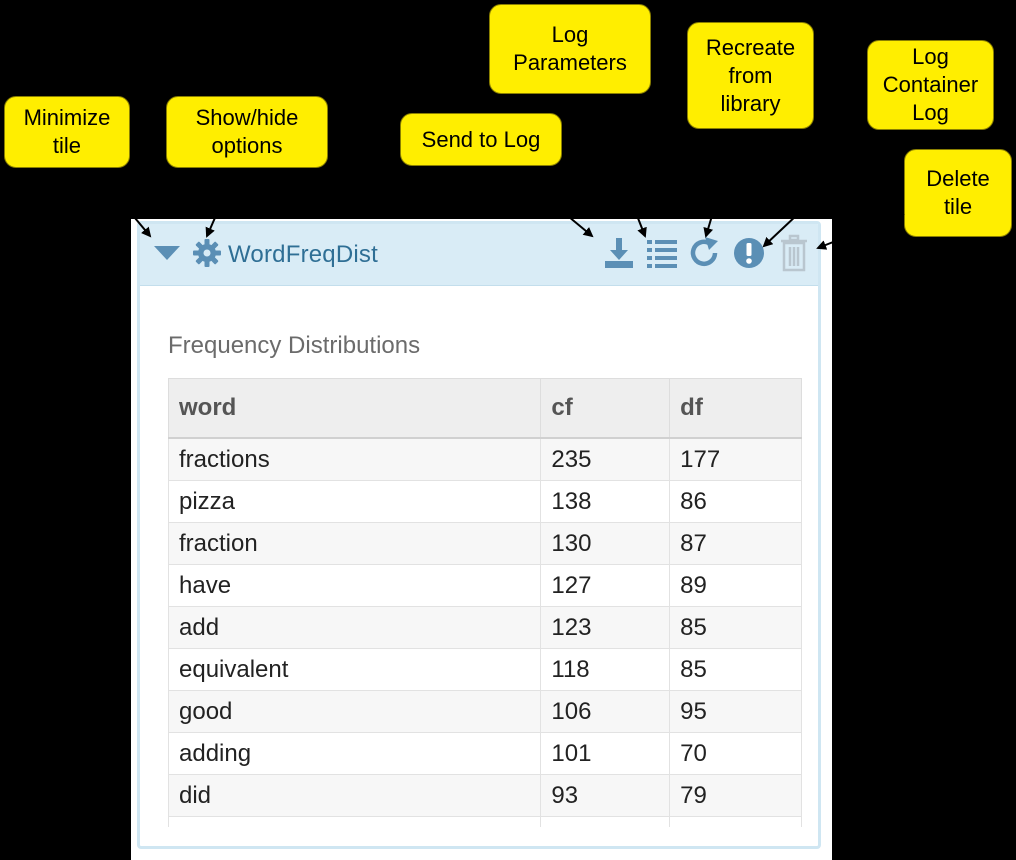 Image resolution: width=1016 pixels, height=860 pixels. What do you see at coordinates (355, 408) in the screenshot?
I see `column-header-word: word` at bounding box center [355, 408].